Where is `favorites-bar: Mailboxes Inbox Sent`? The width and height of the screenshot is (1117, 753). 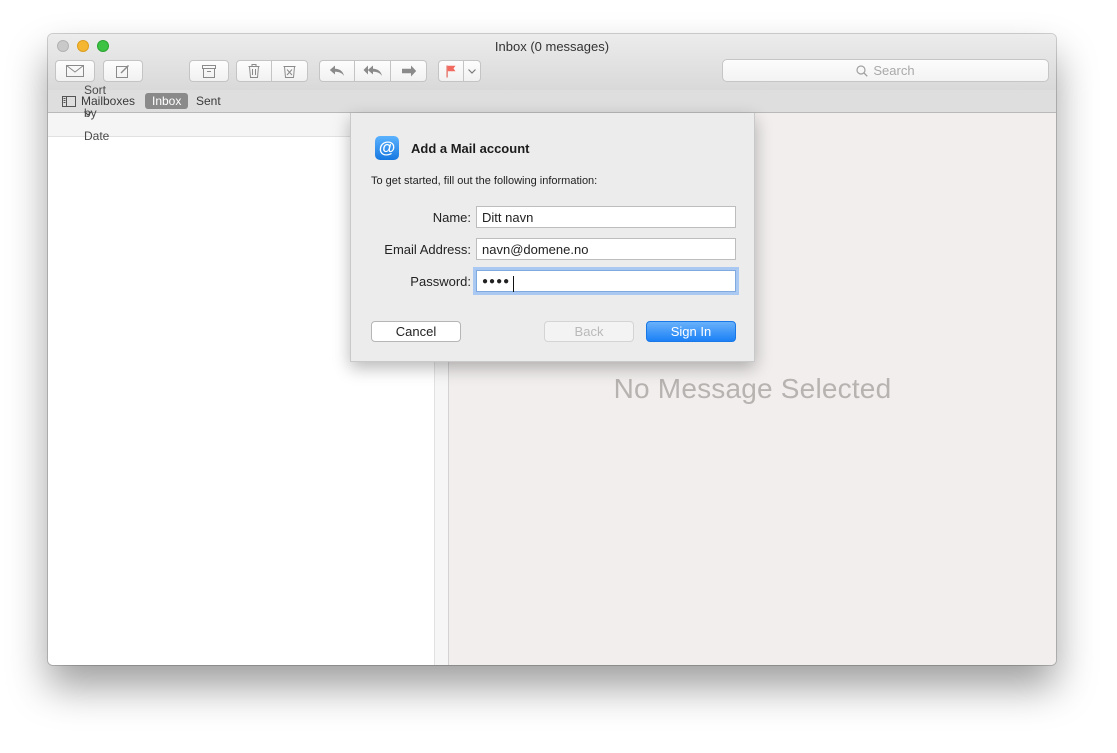
favorites-bar: Mailboxes Inbox Sent is located at coordinates (552, 101).